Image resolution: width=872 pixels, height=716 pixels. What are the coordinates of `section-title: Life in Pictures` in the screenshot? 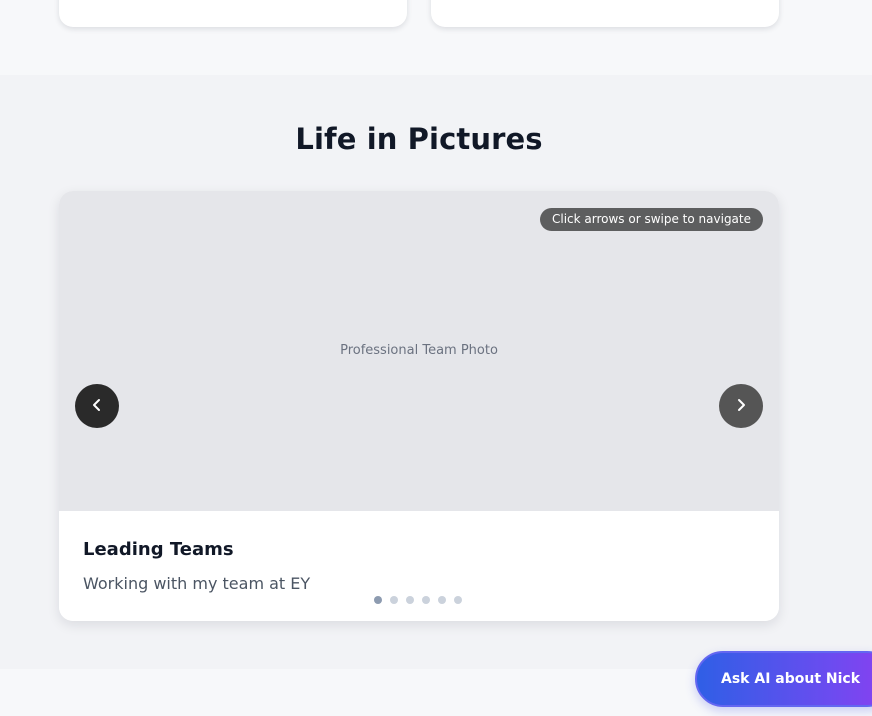 It's located at (419, 139).